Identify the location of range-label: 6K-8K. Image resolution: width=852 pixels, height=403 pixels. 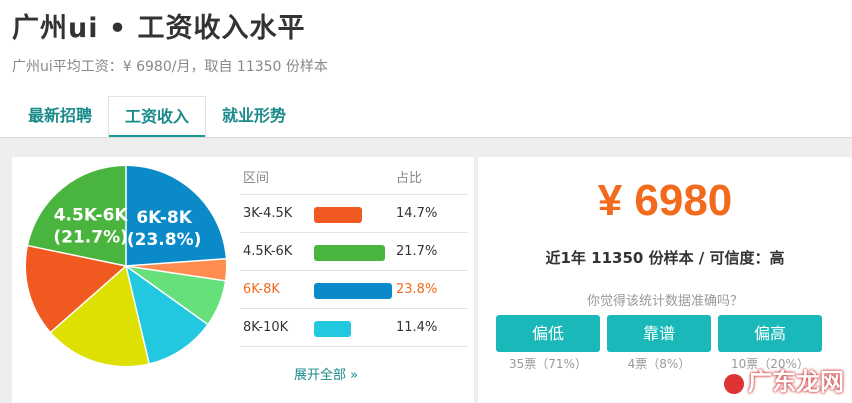
(261, 289).